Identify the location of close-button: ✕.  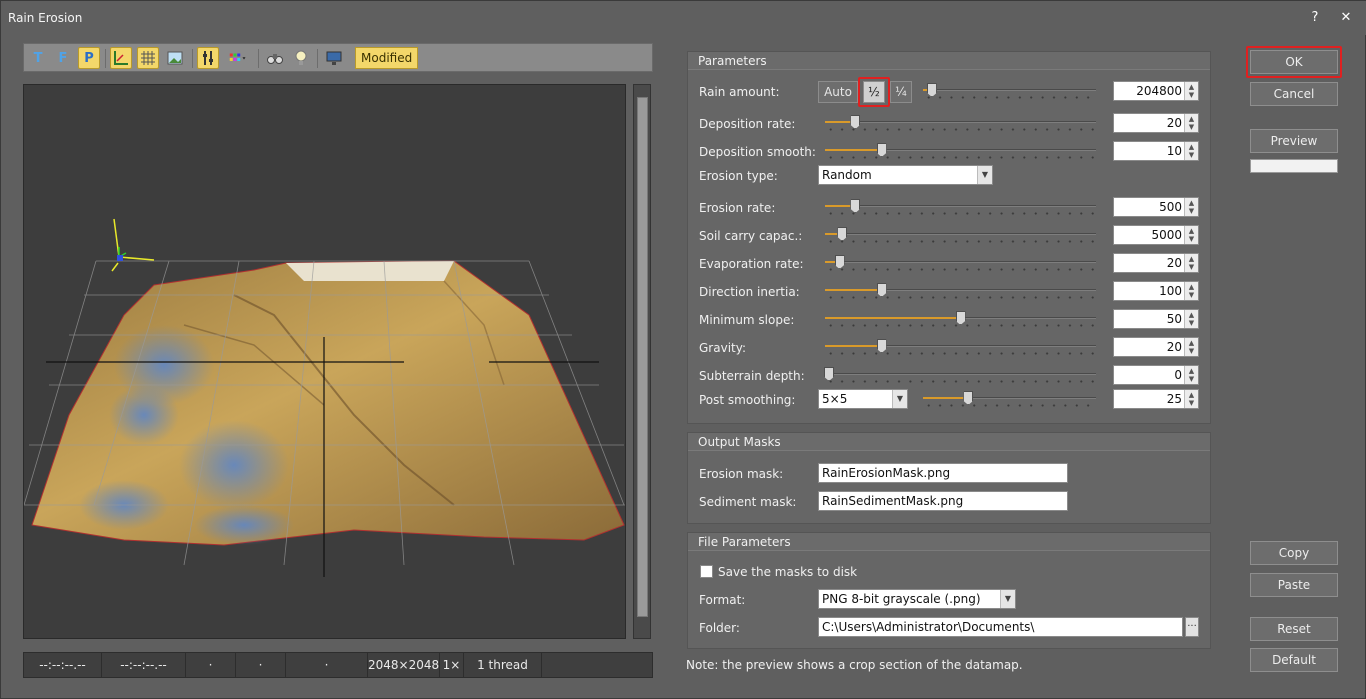
(1346, 17).